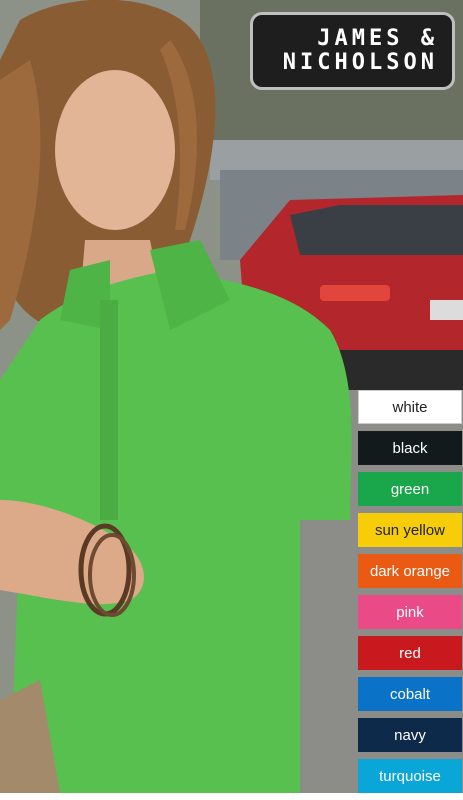 This screenshot has height=800, width=463. Describe the element at coordinates (410, 735) in the screenshot. I see `color-swatch-navy: navy` at that location.